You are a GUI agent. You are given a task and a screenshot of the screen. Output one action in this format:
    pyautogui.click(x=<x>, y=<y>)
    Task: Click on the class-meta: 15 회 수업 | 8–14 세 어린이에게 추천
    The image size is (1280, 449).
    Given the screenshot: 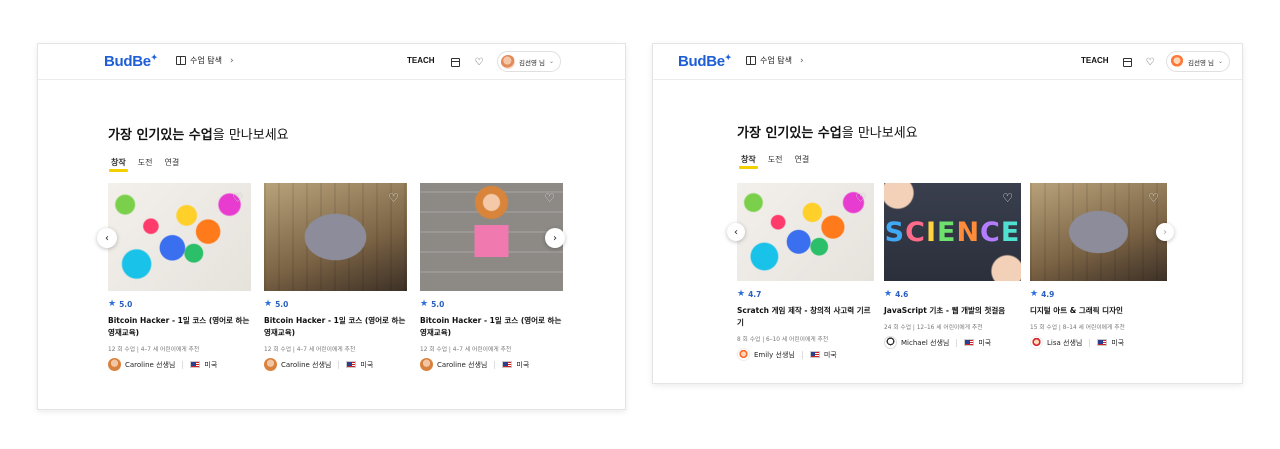 What is the action you would take?
    pyautogui.click(x=1077, y=328)
    